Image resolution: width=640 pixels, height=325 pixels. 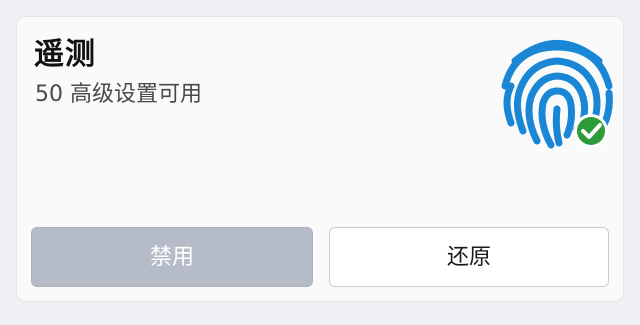 What do you see at coordinates (172, 257) in the screenshot?
I see `disable-button: 禁用` at bounding box center [172, 257].